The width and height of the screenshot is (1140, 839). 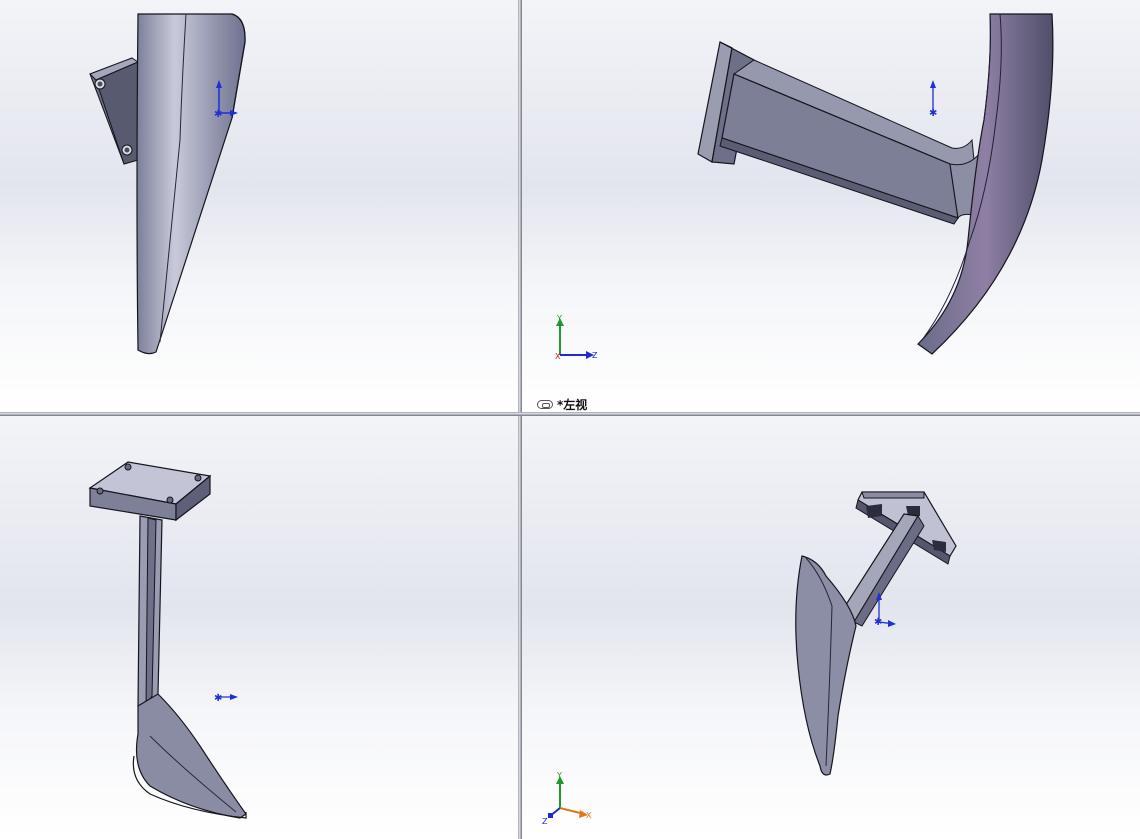 What do you see at coordinates (572, 405) in the screenshot?
I see `view-name: *左视` at bounding box center [572, 405].